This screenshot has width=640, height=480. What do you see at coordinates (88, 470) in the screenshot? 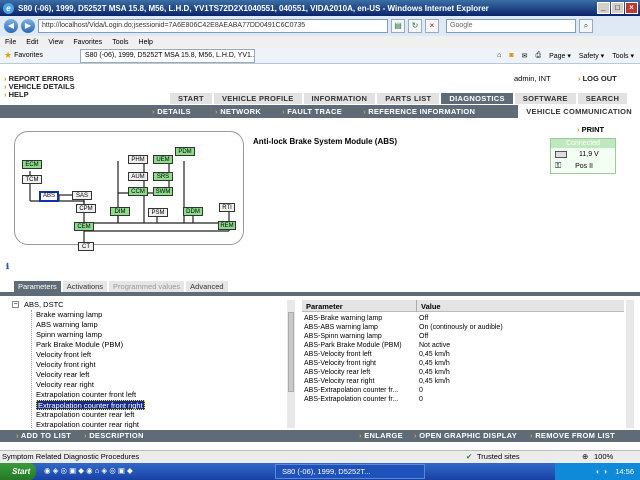
I see `quicklaunch-icons: ◉ ◈ ◎ ▣ ◆ ◉ ⌂ ◈ ◎ ▣ ◆` at bounding box center [88, 470].